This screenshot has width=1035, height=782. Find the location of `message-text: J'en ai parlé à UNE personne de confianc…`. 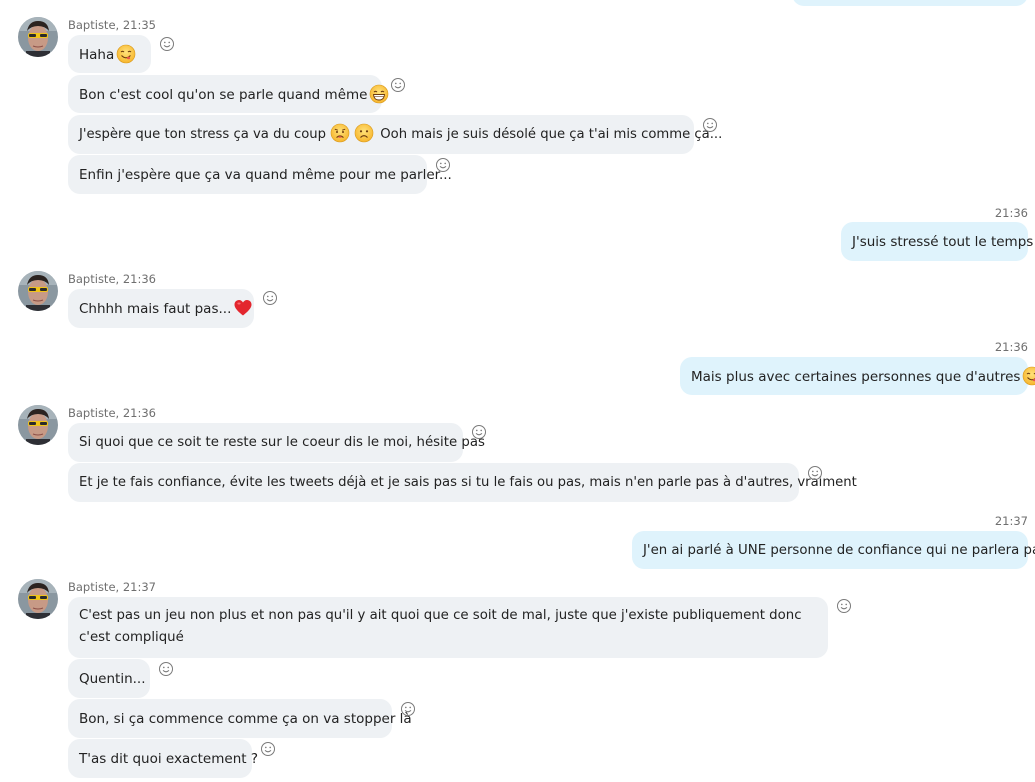

message-text: J'en ai parlé à UNE personne de confianc… is located at coordinates (839, 550).